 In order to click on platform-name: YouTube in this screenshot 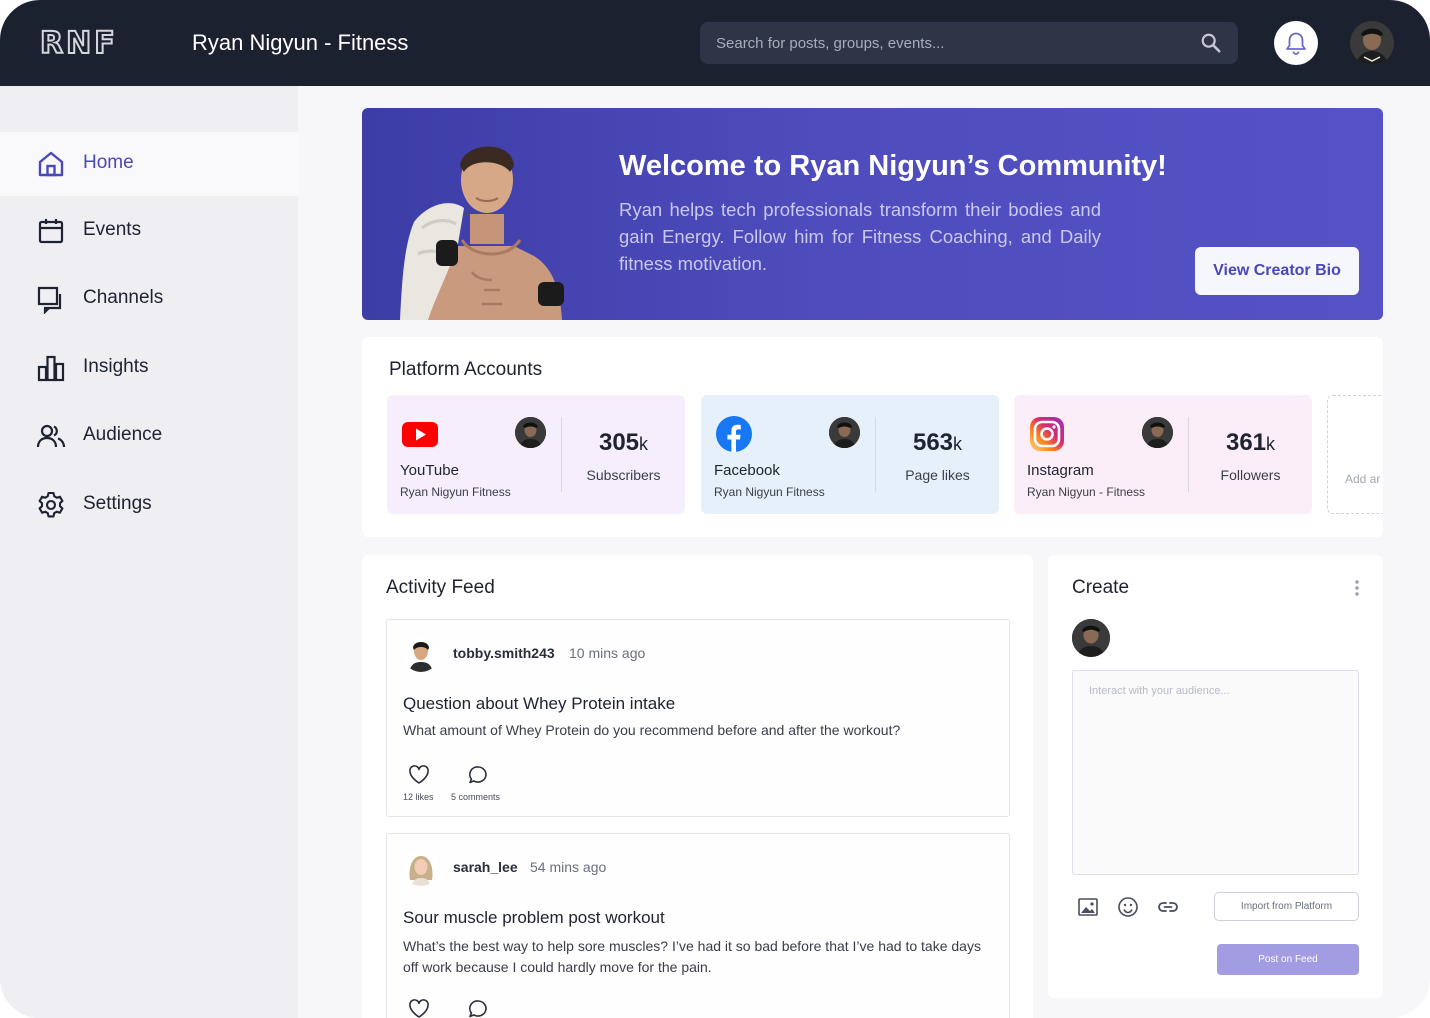, I will do `click(429, 470)`.